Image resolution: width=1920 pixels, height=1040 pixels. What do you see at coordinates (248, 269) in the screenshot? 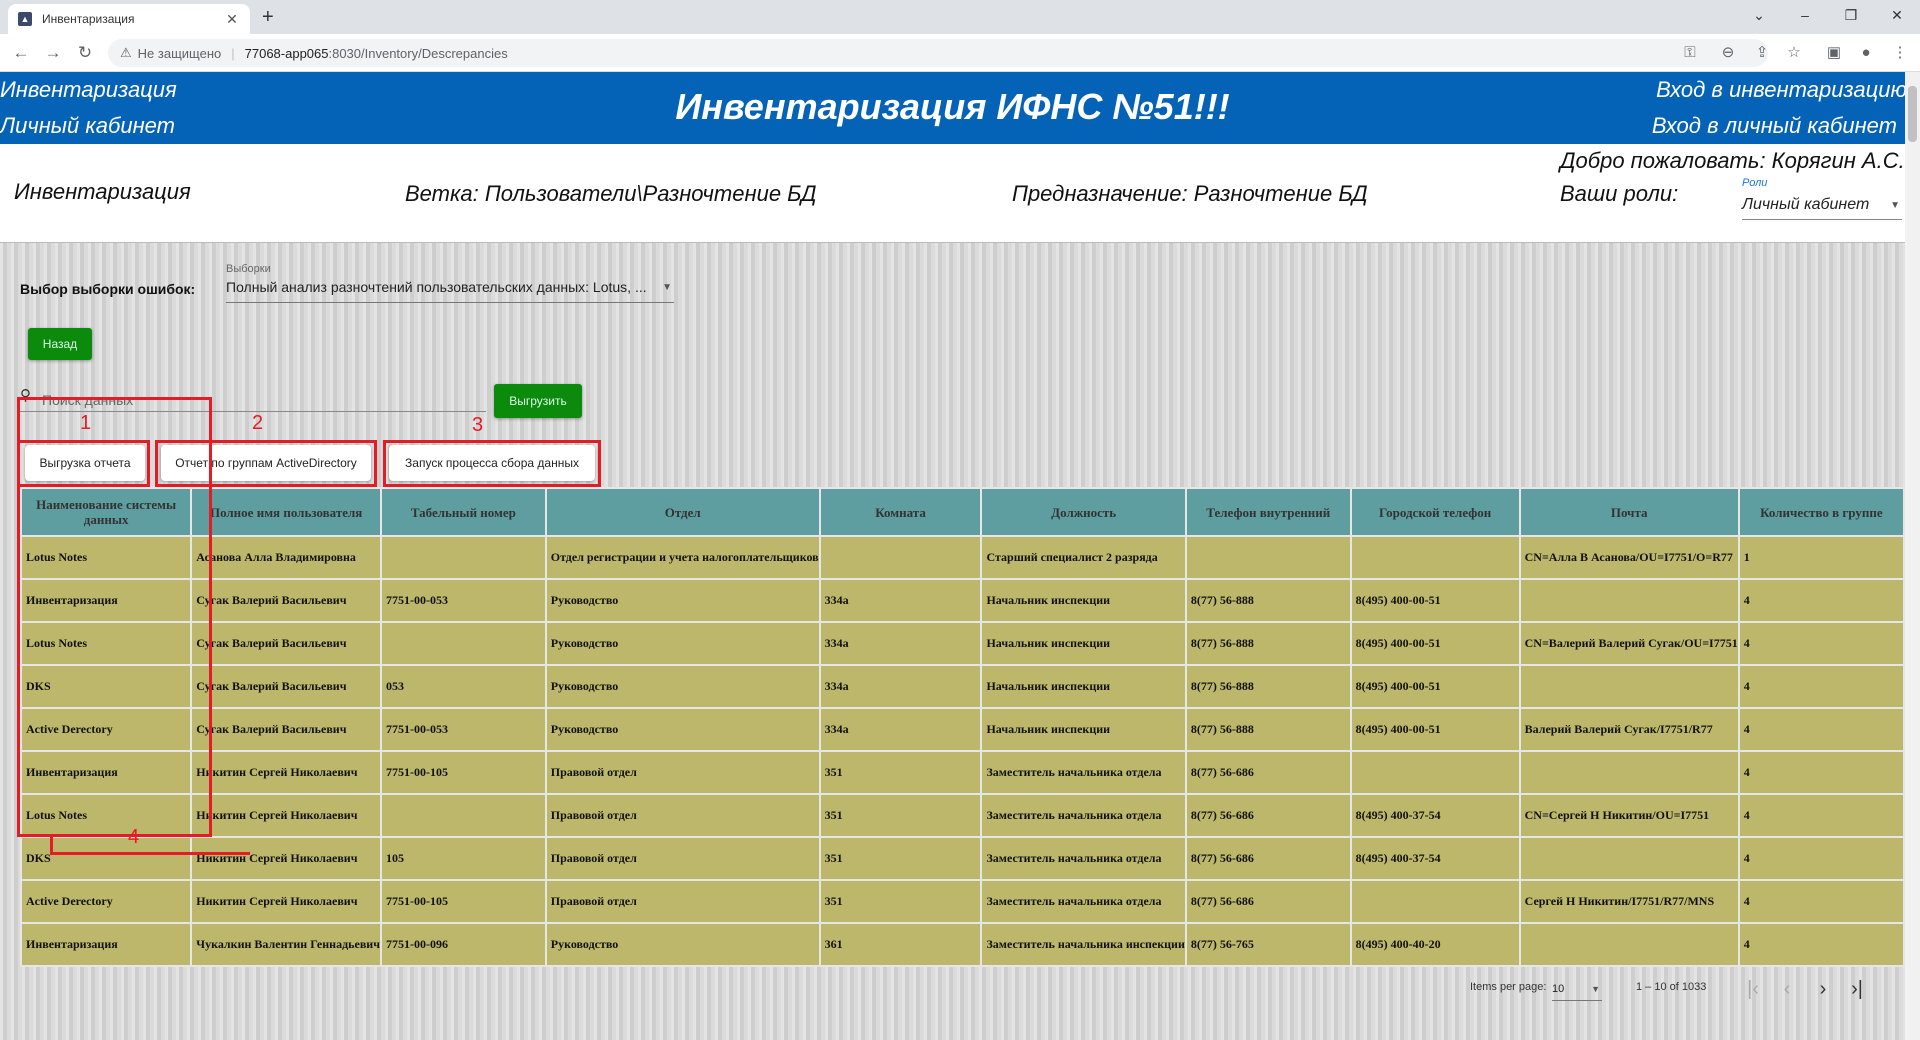
I see `selection-field-label: Выборки` at bounding box center [248, 269].